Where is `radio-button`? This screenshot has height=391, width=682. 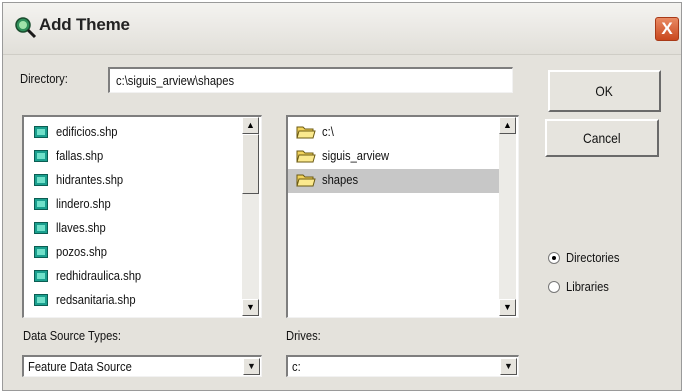 radio-button is located at coordinates (554, 287).